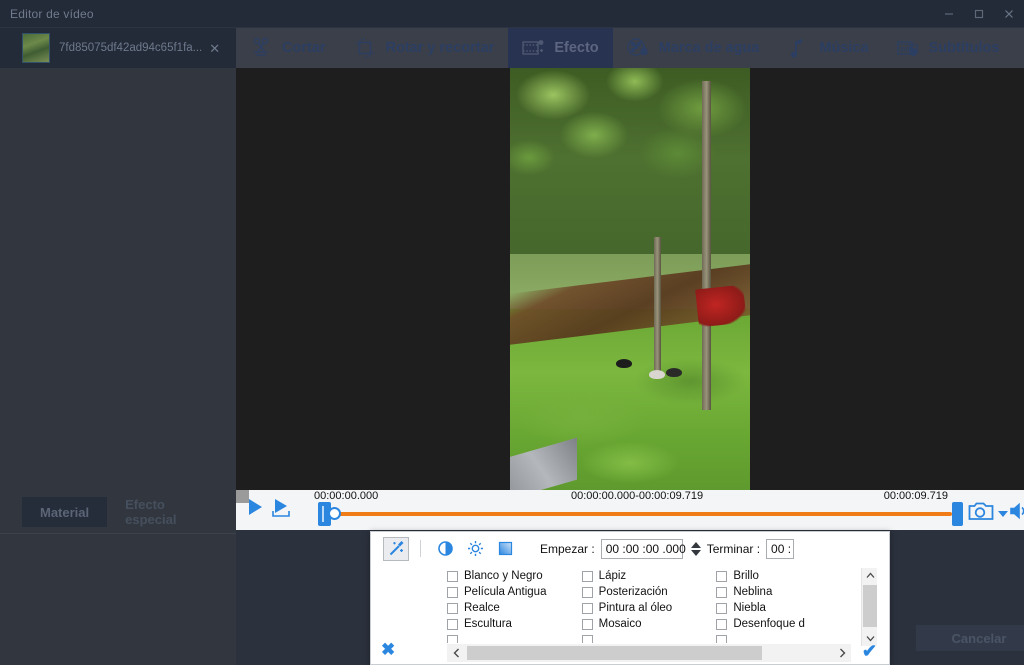 The image size is (1024, 665). I want to click on effects-vertical-scrollbar, so click(869, 607).